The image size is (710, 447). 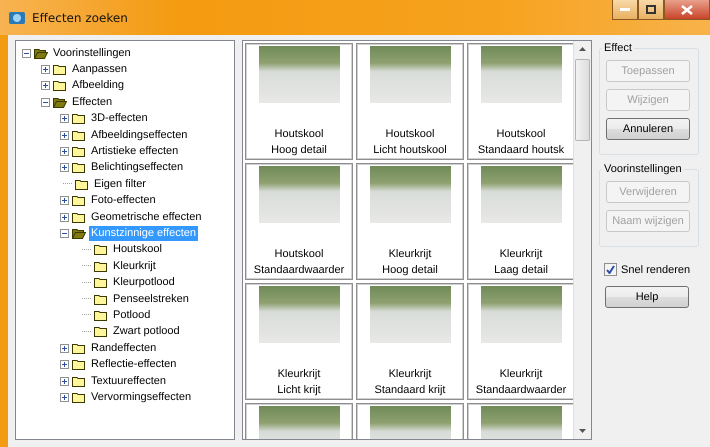 I want to click on tree-item: Textuureffecten, so click(x=128, y=381).